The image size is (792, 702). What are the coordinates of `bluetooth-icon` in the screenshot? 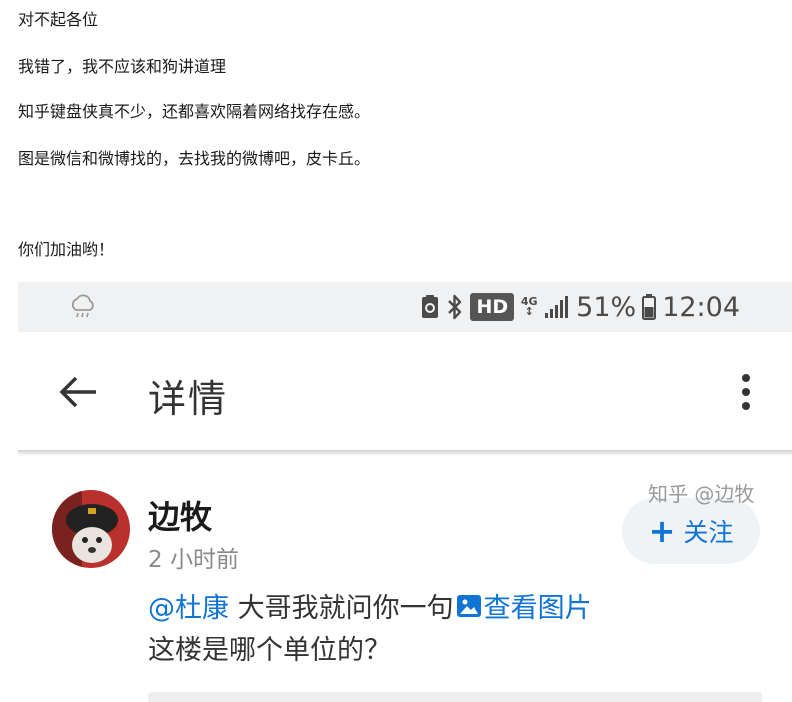 It's located at (455, 307).